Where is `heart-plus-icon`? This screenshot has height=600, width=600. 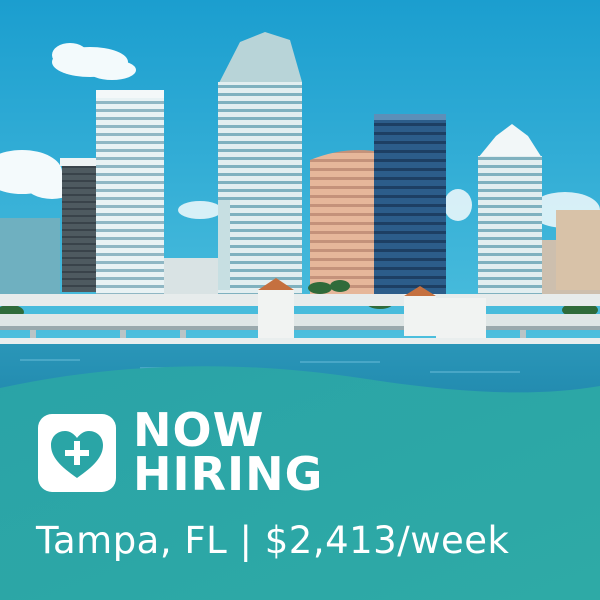
heart-plus-icon is located at coordinates (77, 453).